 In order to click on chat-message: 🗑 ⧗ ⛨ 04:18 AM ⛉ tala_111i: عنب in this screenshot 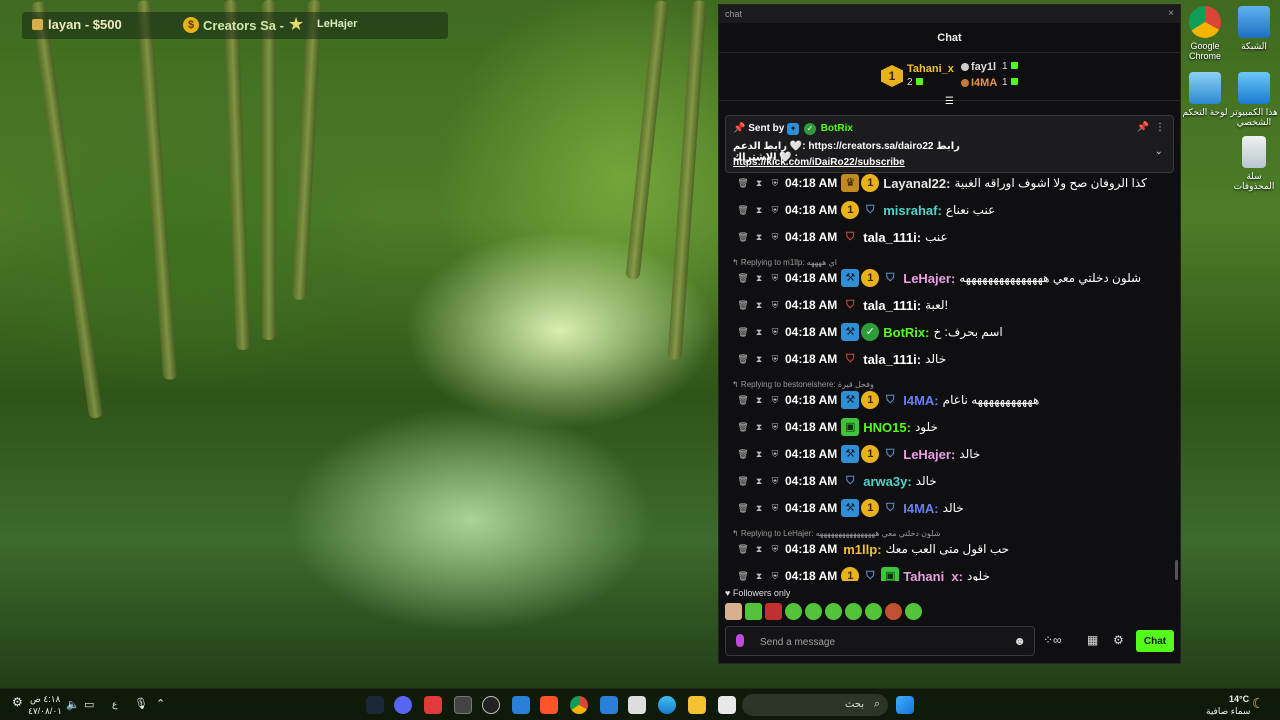, I will do `click(841, 237)`.